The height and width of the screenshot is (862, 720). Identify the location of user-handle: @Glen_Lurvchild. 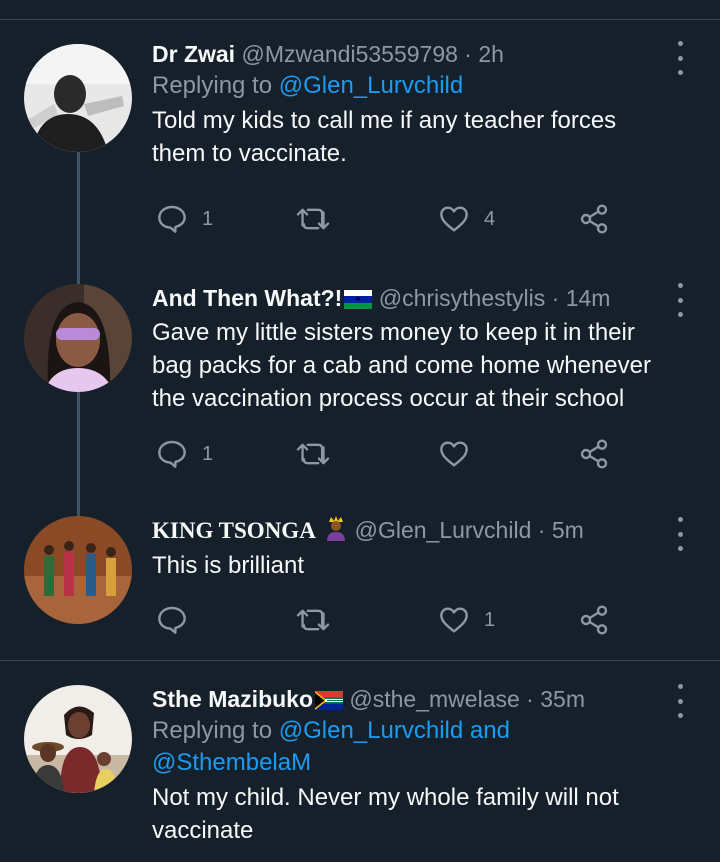
(443, 530).